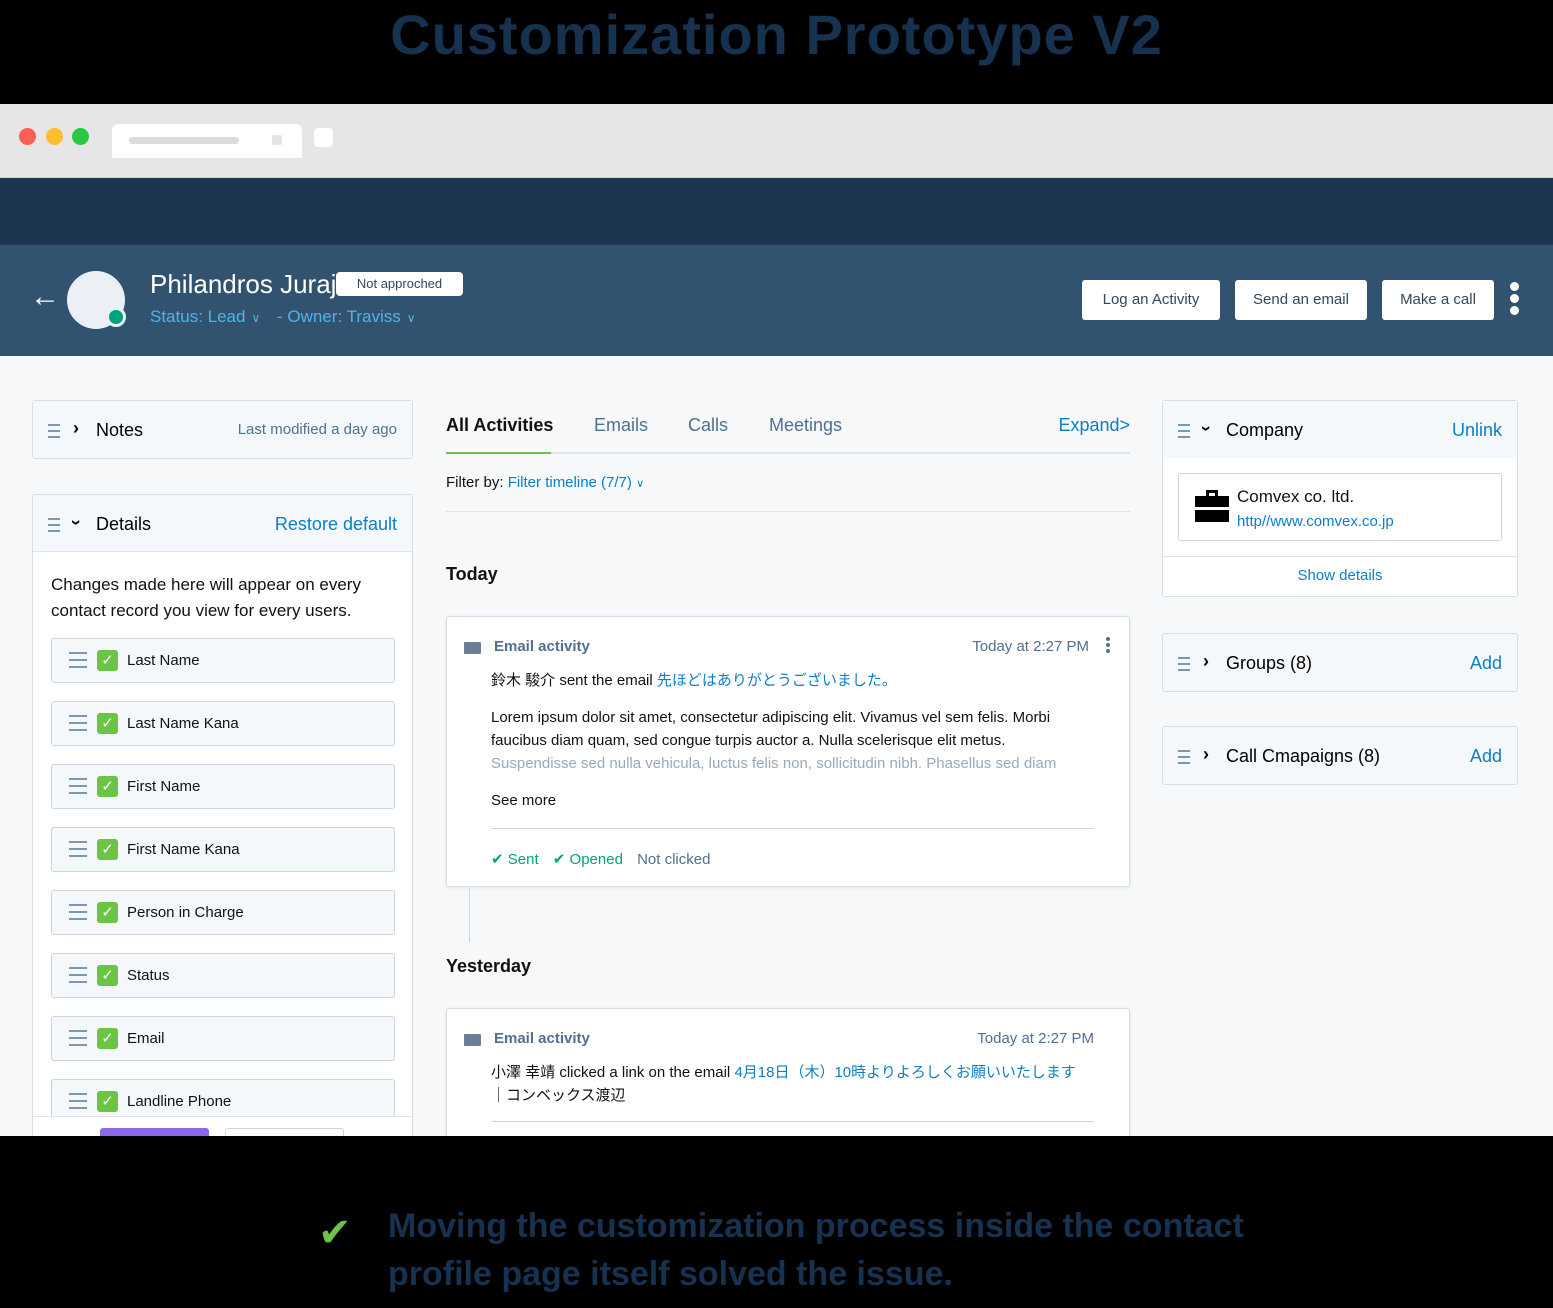 This screenshot has height=1308, width=1553. I want to click on chevron-down-icon: ∨, so click(640, 484).